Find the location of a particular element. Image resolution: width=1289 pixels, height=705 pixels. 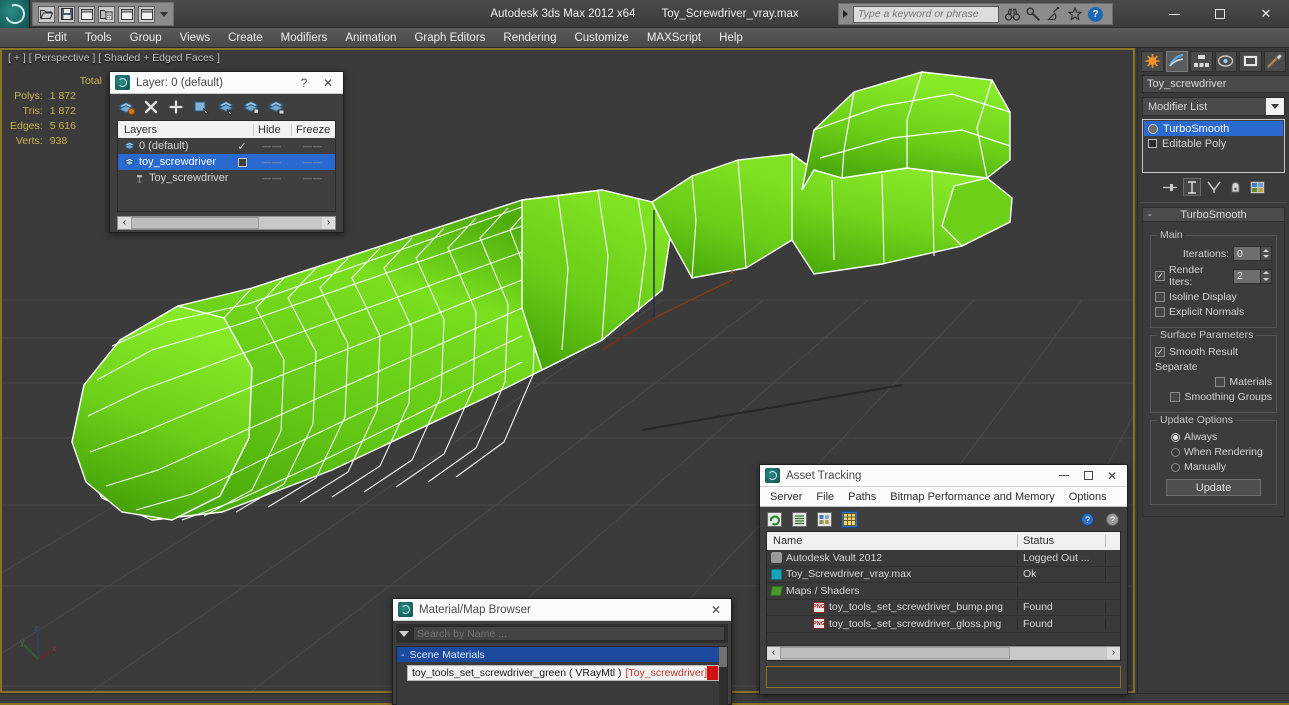

motion-tab is located at coordinates (1225, 61).